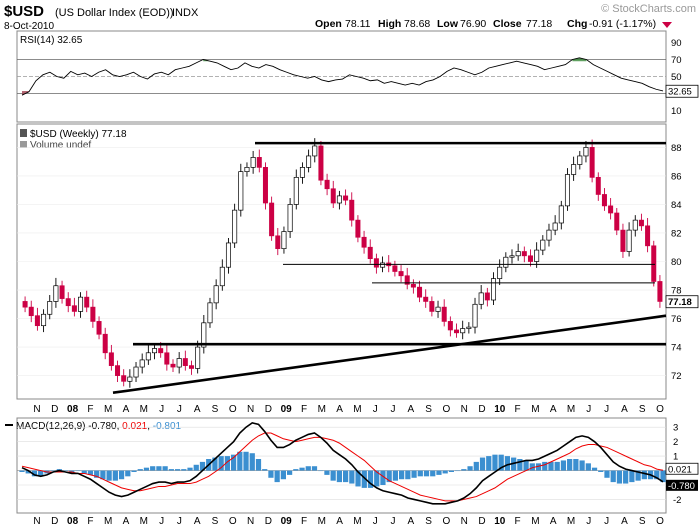 The height and width of the screenshot is (530, 700). What do you see at coordinates (51, 40) in the screenshot?
I see `rsi-label: RSI(14) 32.65` at bounding box center [51, 40].